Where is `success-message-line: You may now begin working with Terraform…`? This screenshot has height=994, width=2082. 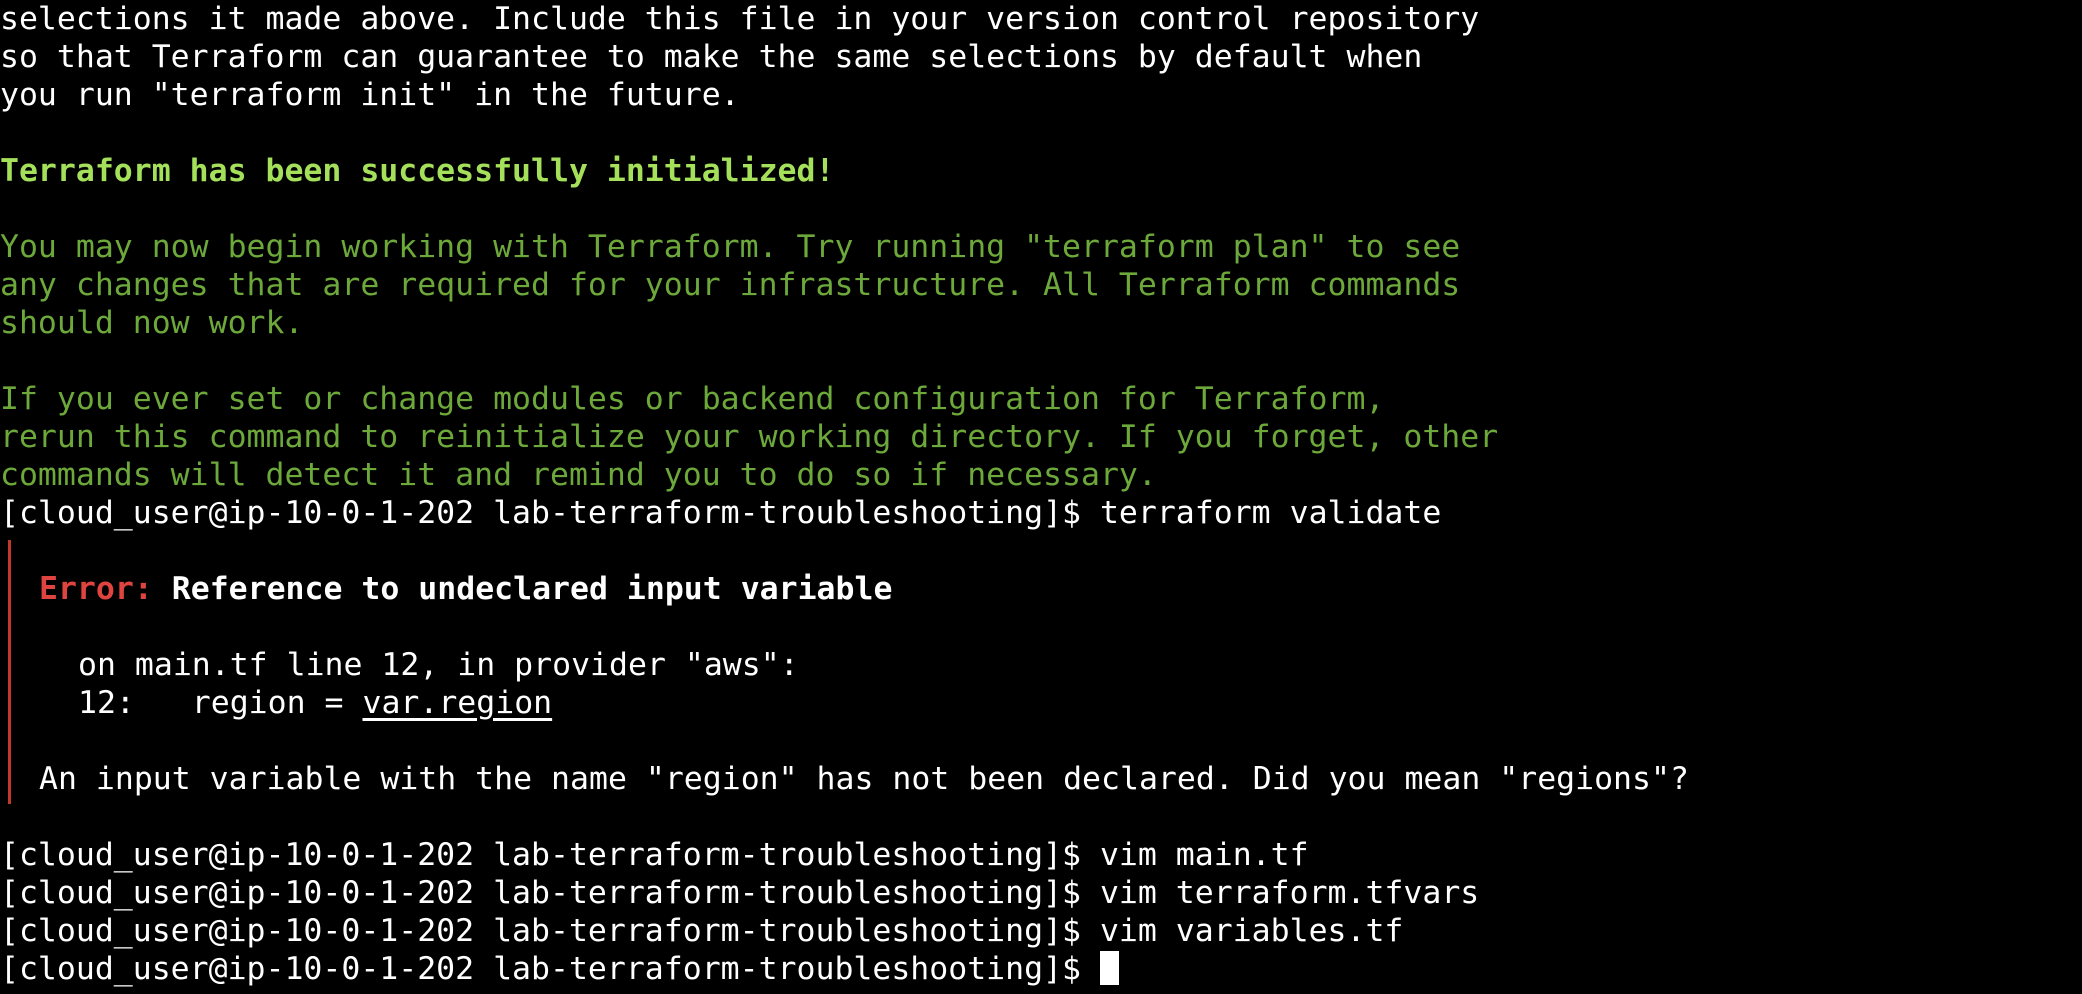 success-message-line: You may now begin working with Terraform… is located at coordinates (730, 247).